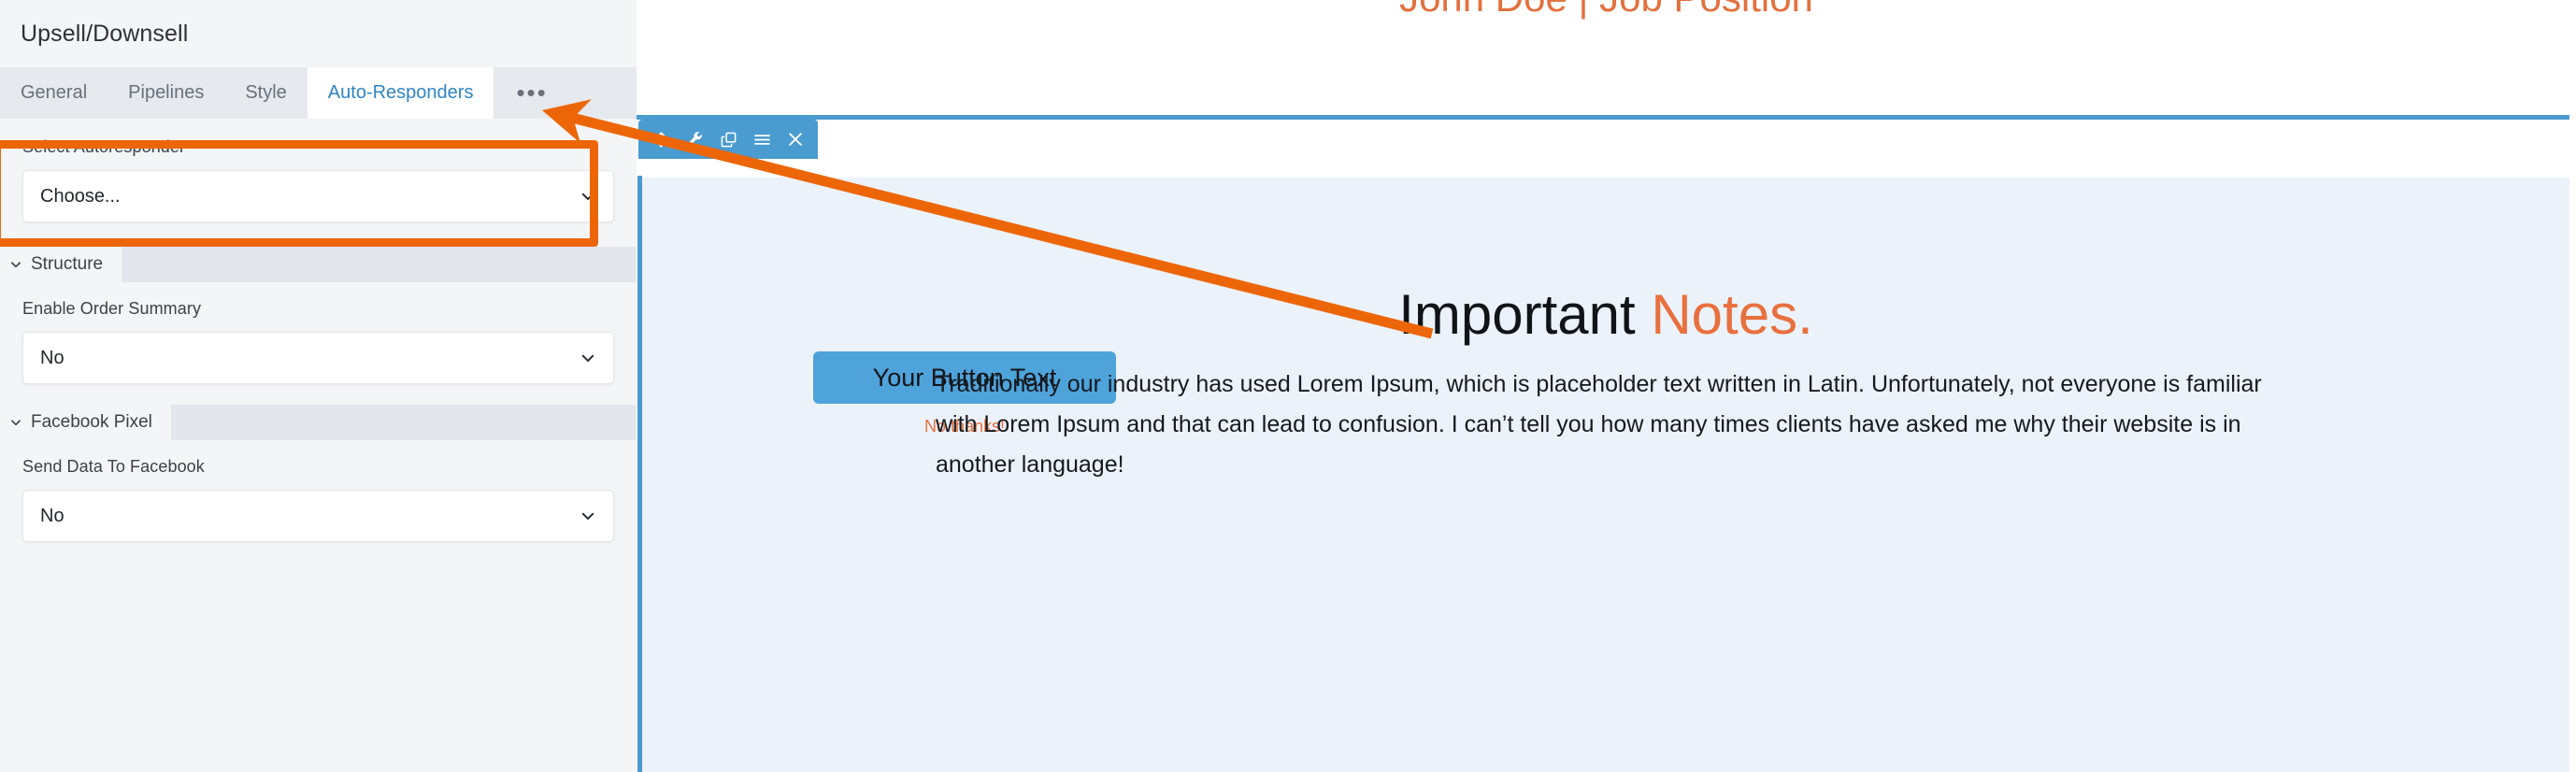  I want to click on send-data-to-facebook-value: No, so click(52, 515).